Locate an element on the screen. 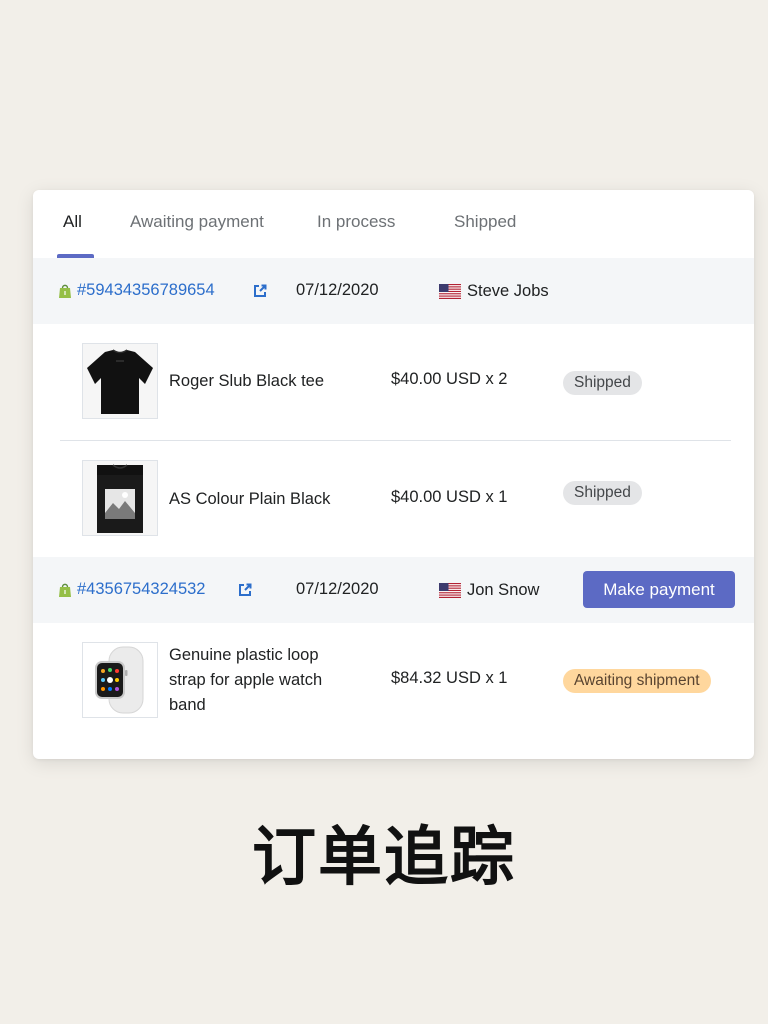 Image resolution: width=768 pixels, height=1024 pixels. black-tshirt-print-image is located at coordinates (120, 498).